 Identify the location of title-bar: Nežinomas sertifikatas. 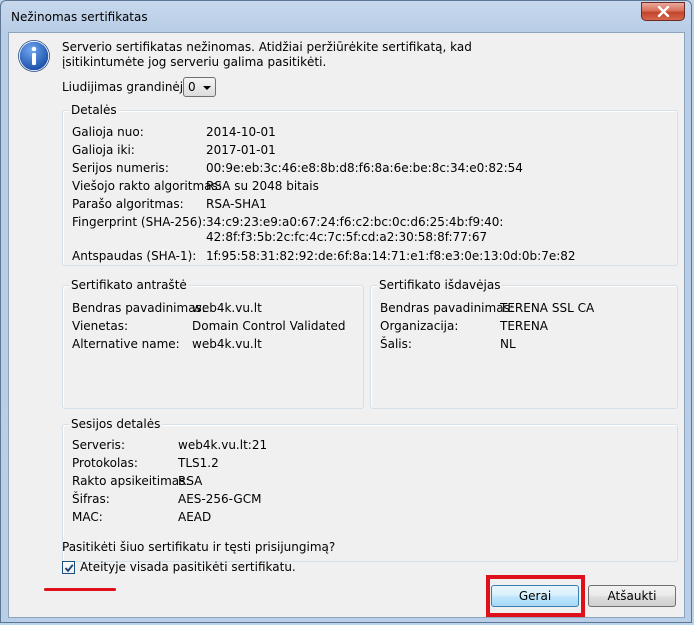
(346, 17).